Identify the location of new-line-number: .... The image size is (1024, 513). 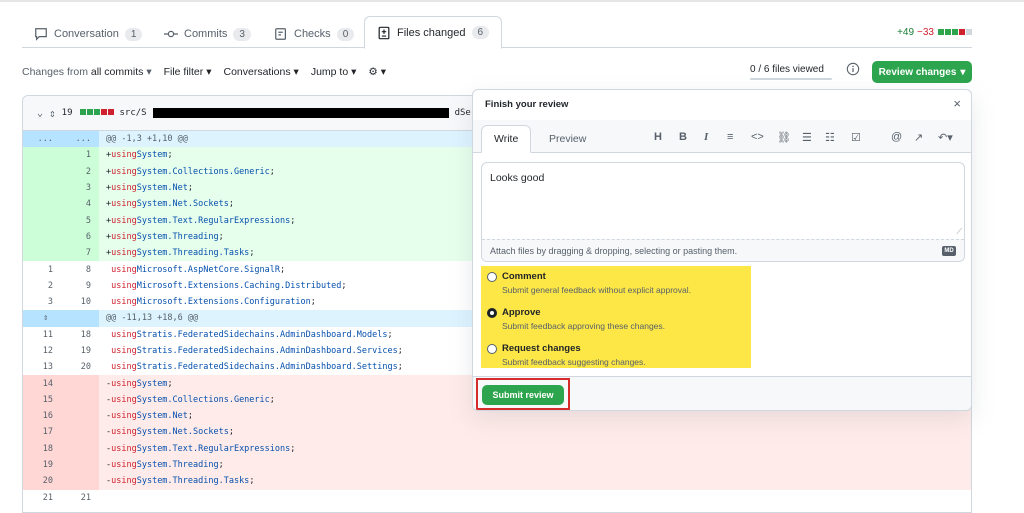
(80, 139).